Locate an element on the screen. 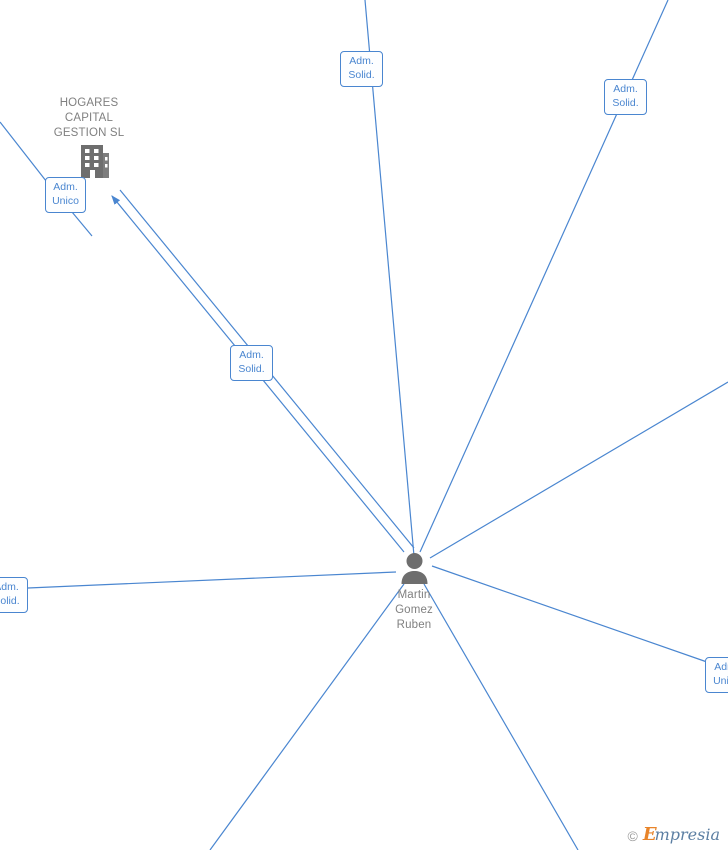 The image size is (728, 850). brand-name: mpresia is located at coordinates (687, 834).